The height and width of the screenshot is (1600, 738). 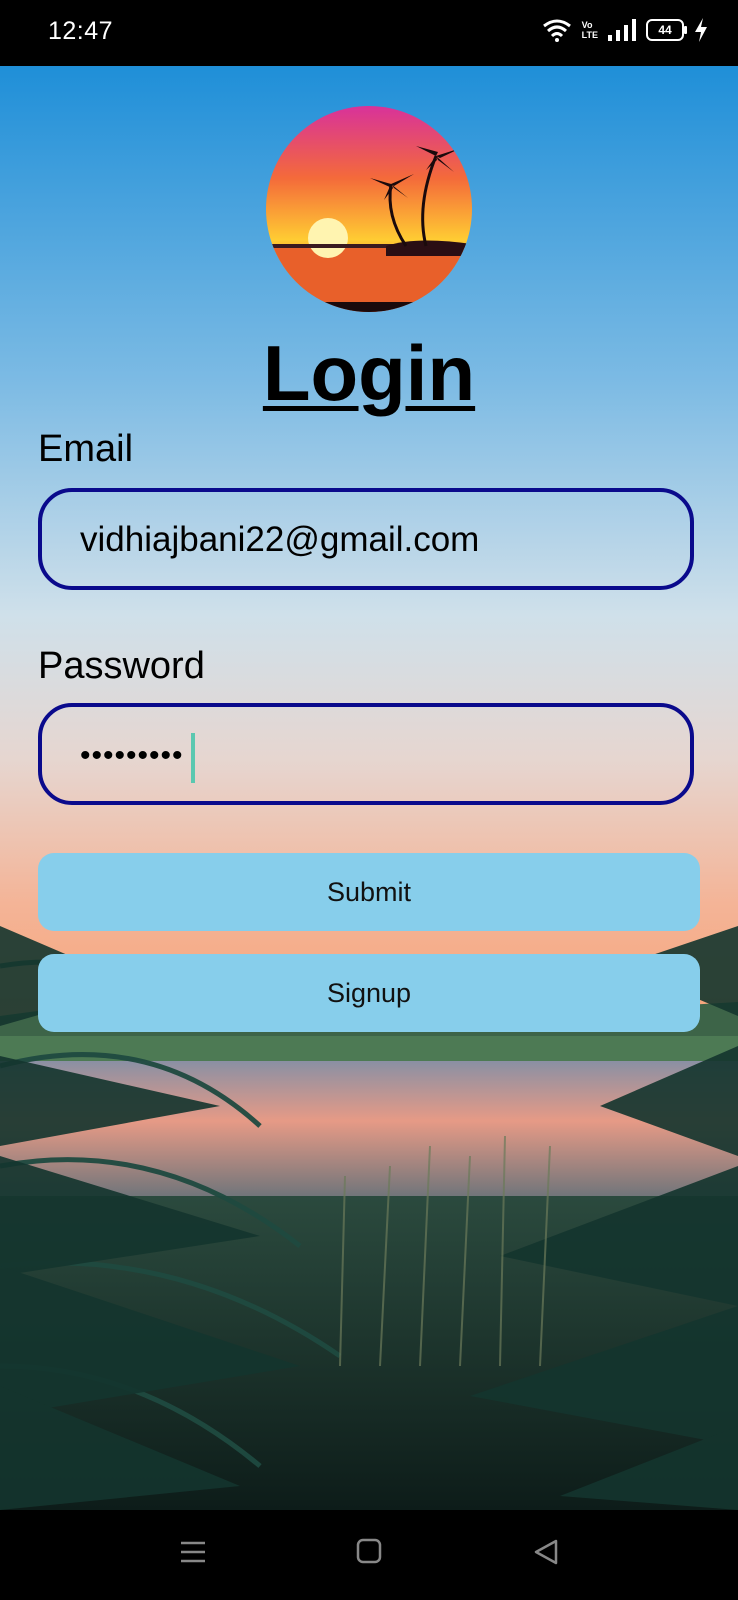 I want to click on navigation-bar, so click(x=369, y=1555).